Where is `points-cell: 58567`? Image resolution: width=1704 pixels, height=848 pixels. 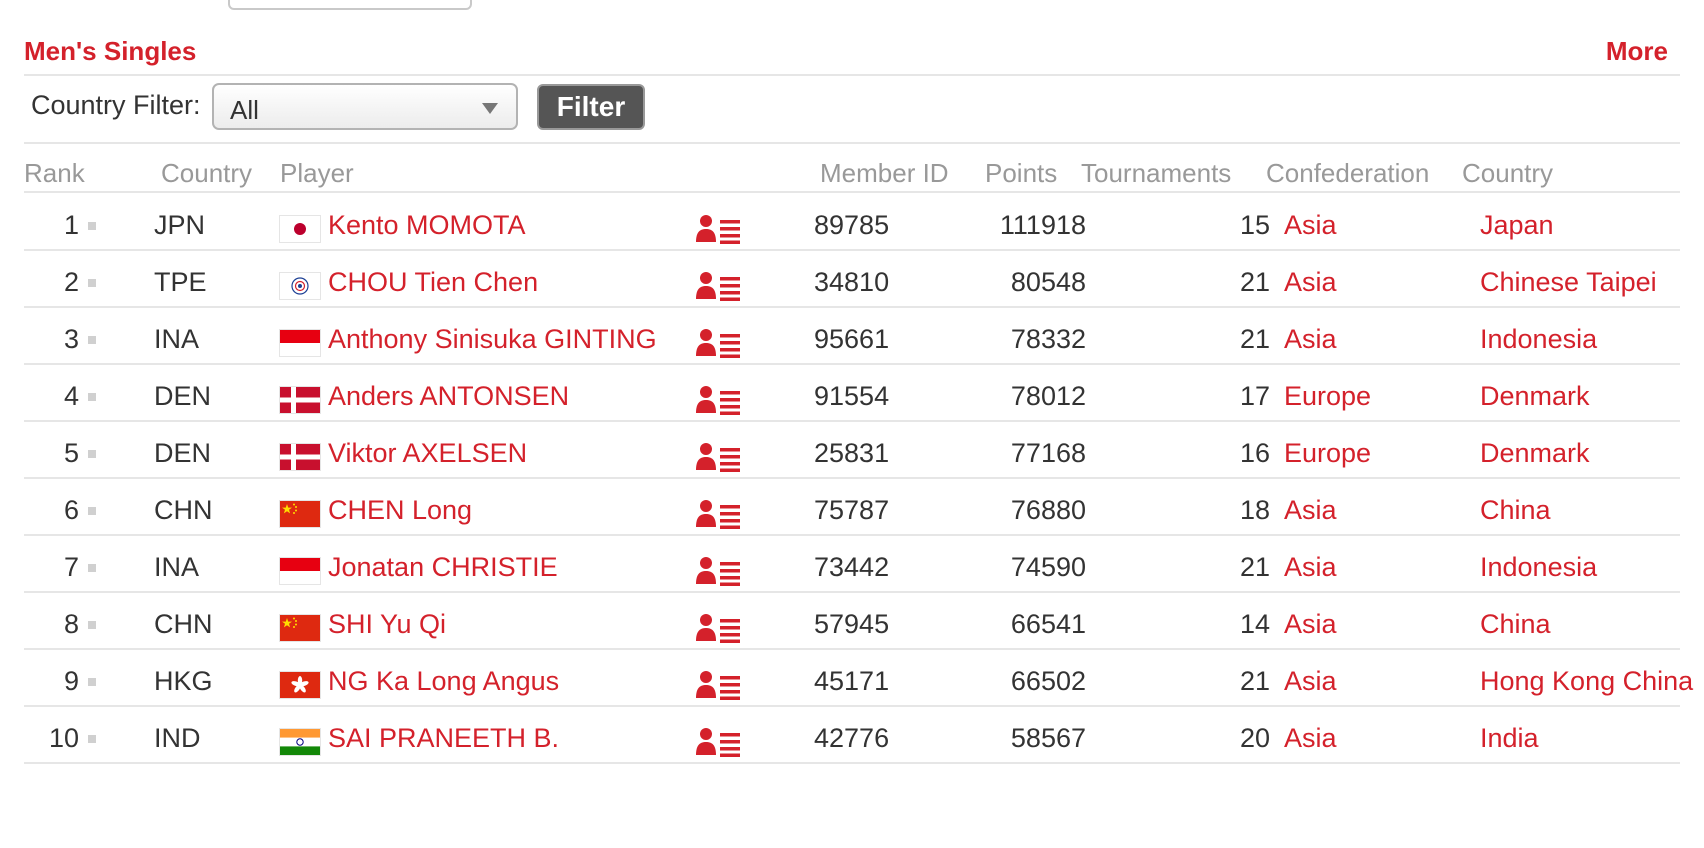 points-cell: 58567 is located at coordinates (1048, 738).